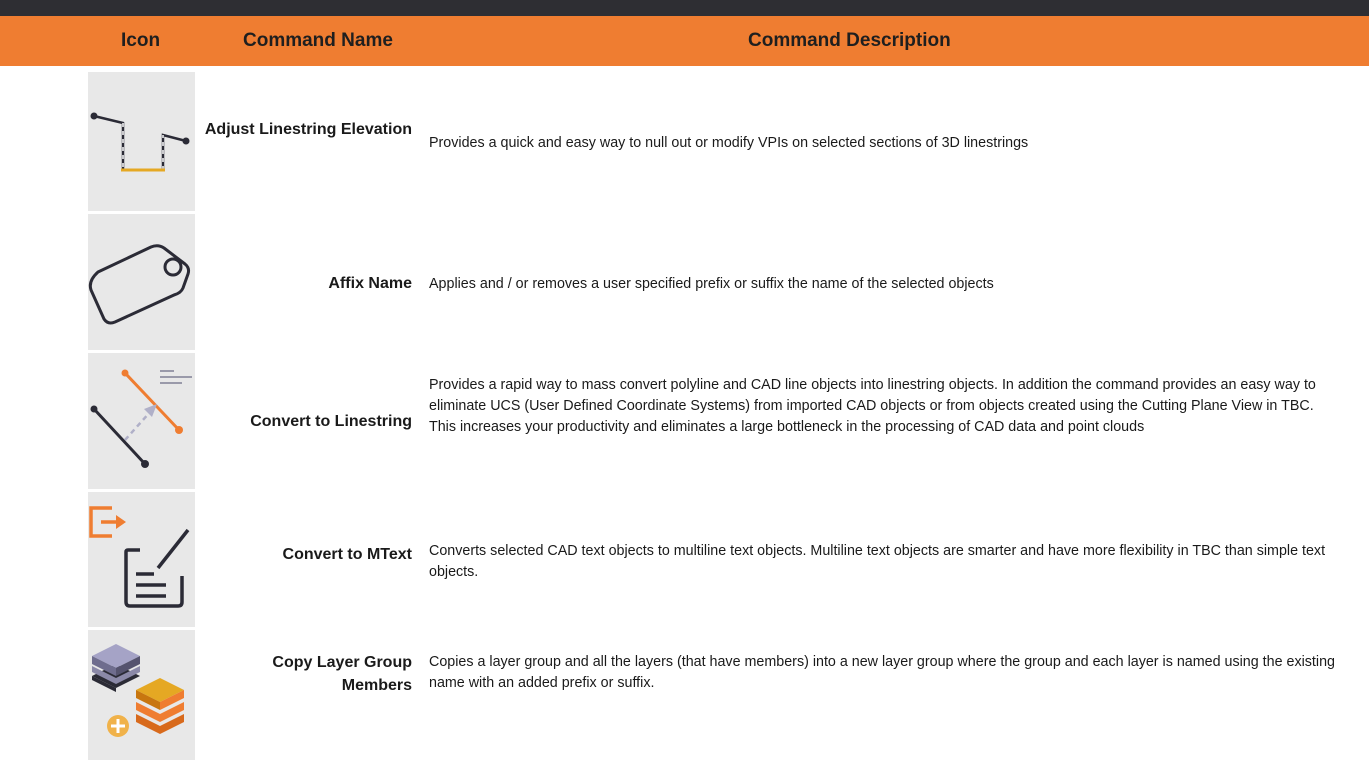 Image resolution: width=1369 pixels, height=760 pixels. I want to click on convert-to-mtext-icon, so click(141, 559).